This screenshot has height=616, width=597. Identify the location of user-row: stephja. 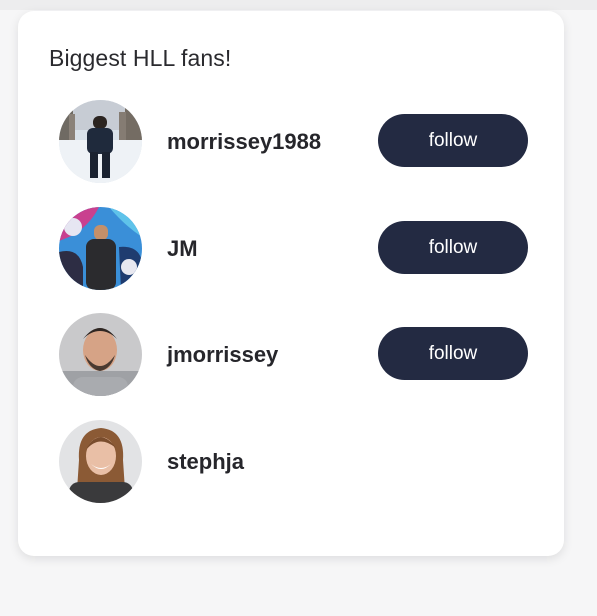
(294, 462).